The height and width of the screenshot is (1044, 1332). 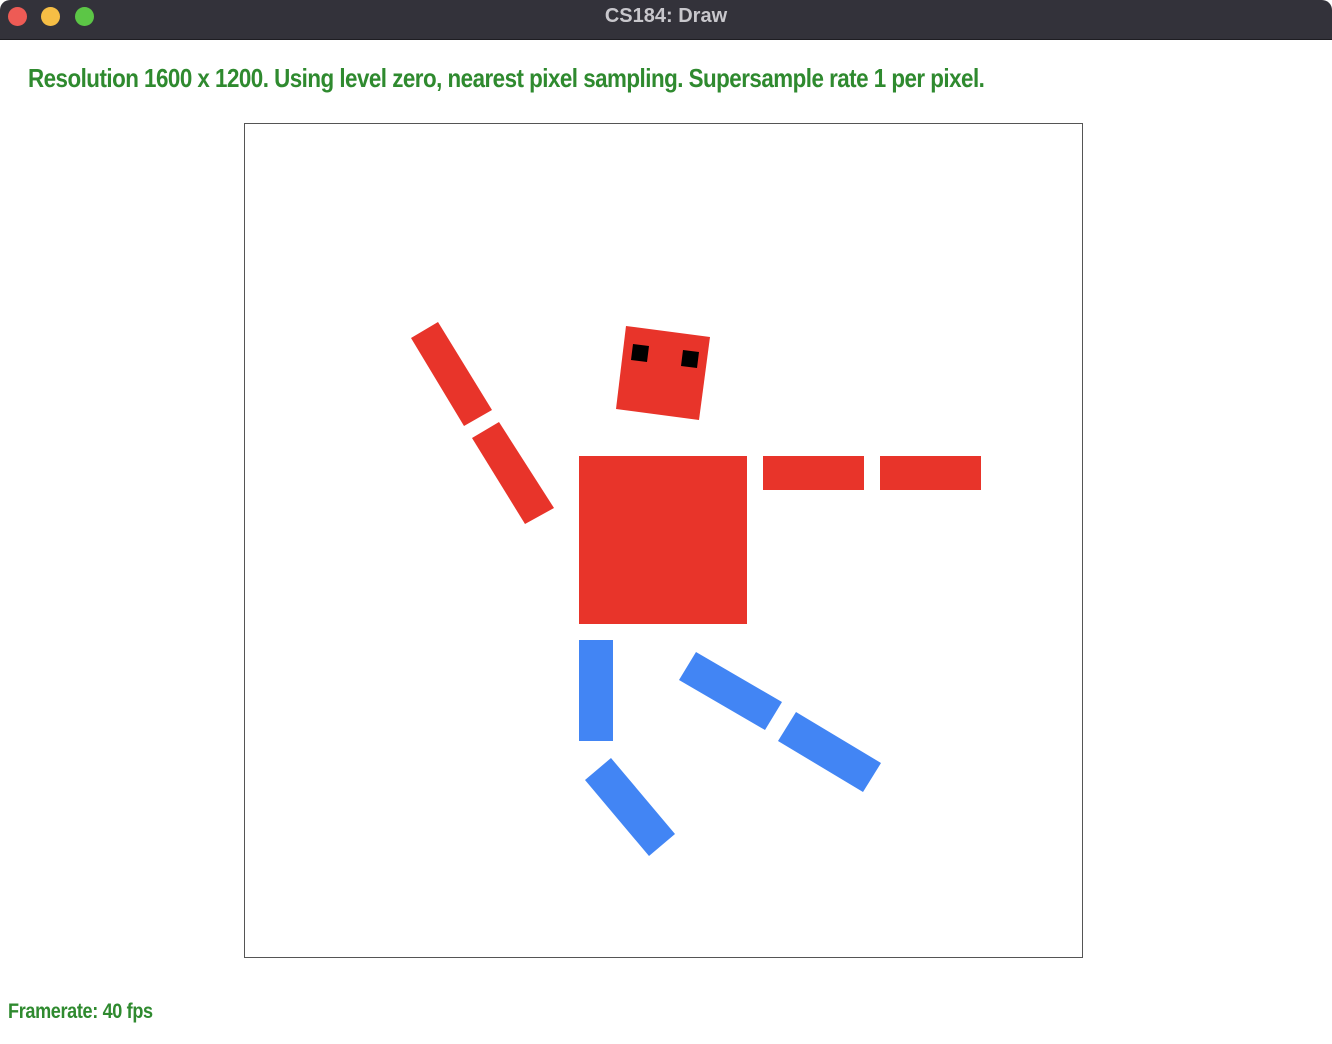 I want to click on right-eye, so click(x=690, y=359).